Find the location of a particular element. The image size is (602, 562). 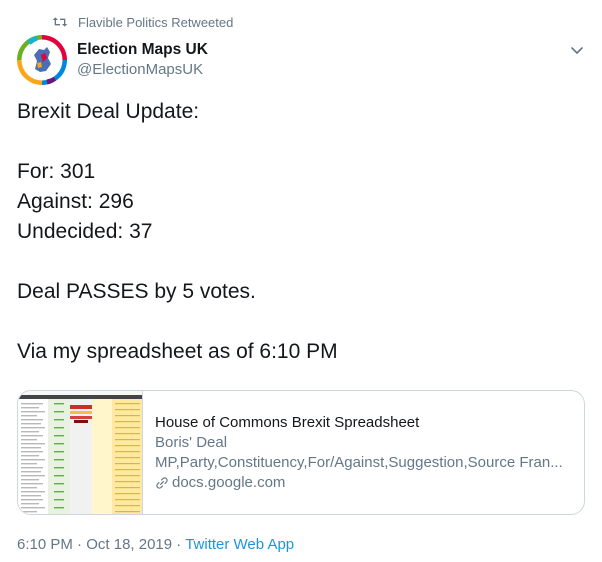

author: Election Maps UK @ElectionMapsUK is located at coordinates (142, 60).